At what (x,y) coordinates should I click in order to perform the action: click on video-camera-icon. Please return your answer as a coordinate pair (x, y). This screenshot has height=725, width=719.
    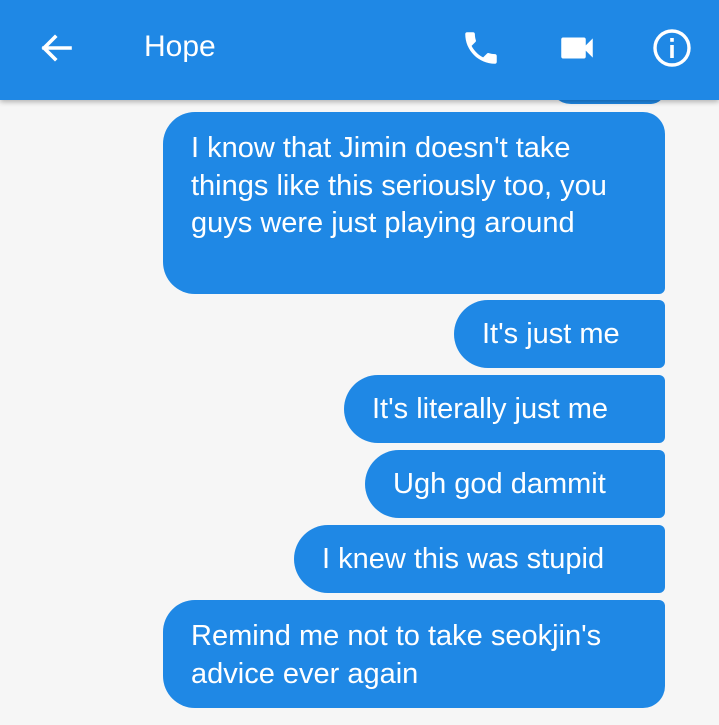
    Looking at the image, I should click on (577, 48).